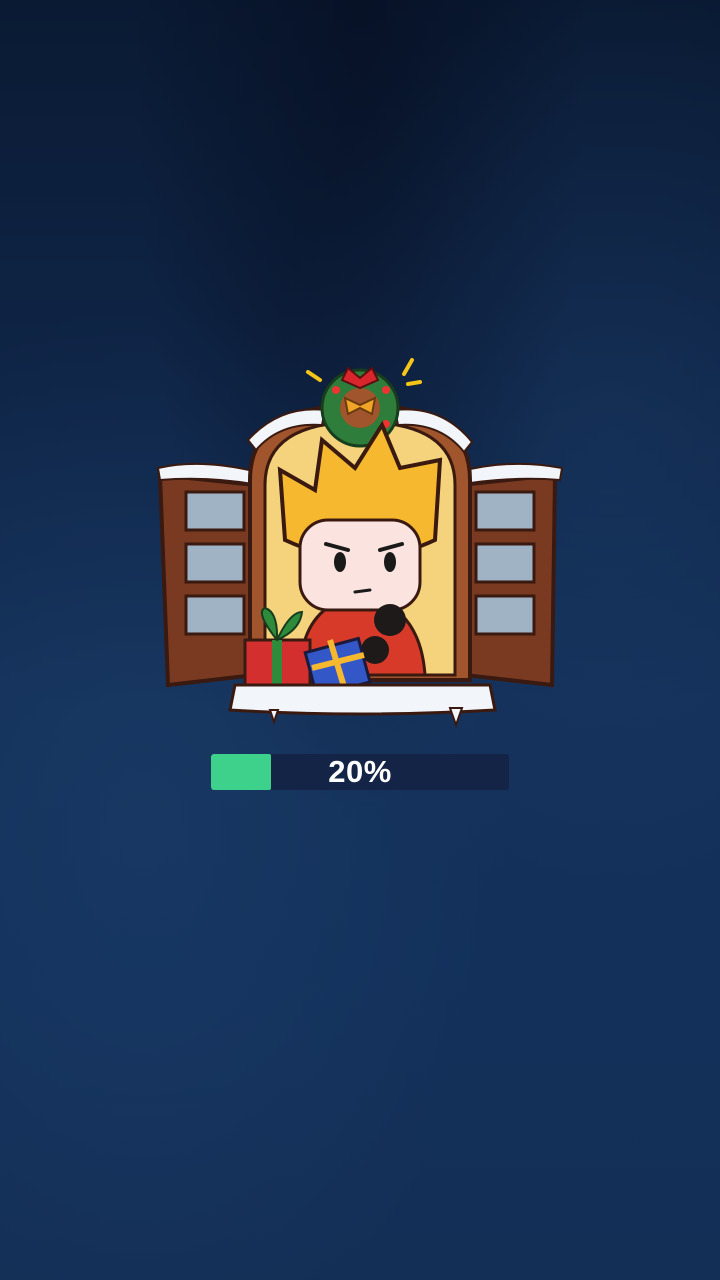 The width and height of the screenshot is (720, 1280). What do you see at coordinates (362, 706) in the screenshot?
I see `window-sill` at bounding box center [362, 706].